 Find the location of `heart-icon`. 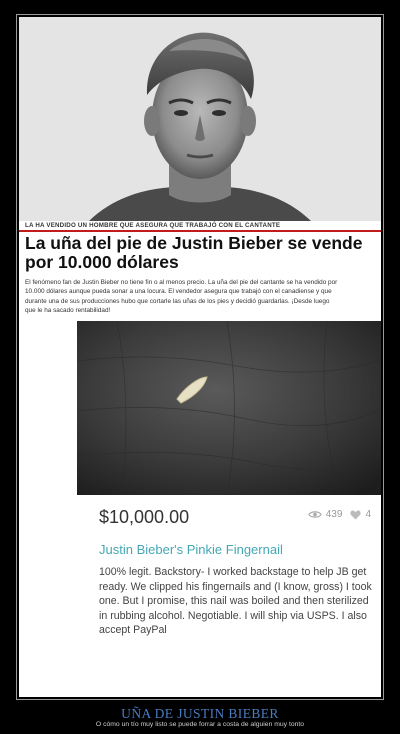

heart-icon is located at coordinates (356, 514).